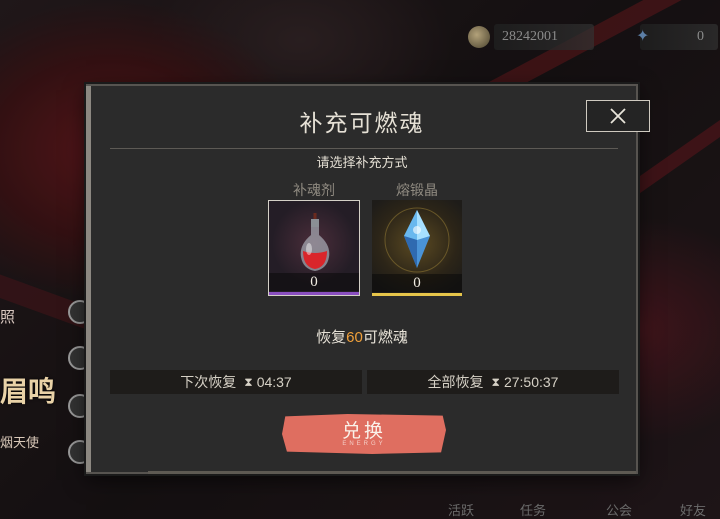  I want to click on potion-count: 0, so click(314, 282).